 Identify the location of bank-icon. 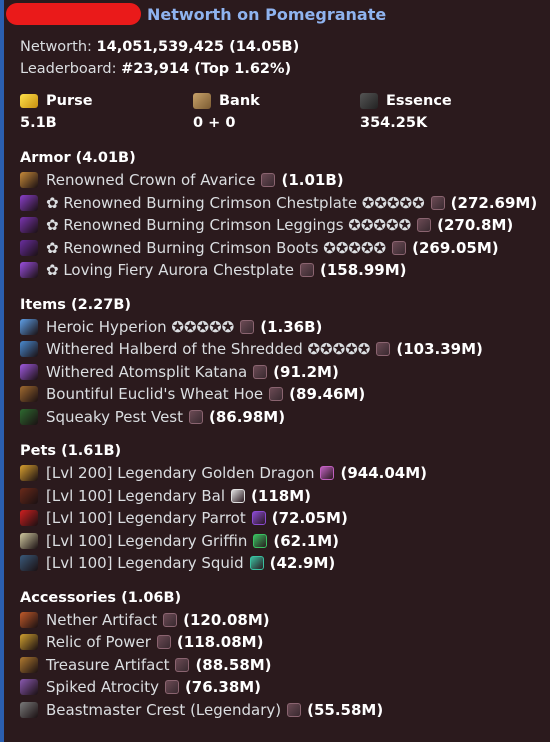
(202, 101).